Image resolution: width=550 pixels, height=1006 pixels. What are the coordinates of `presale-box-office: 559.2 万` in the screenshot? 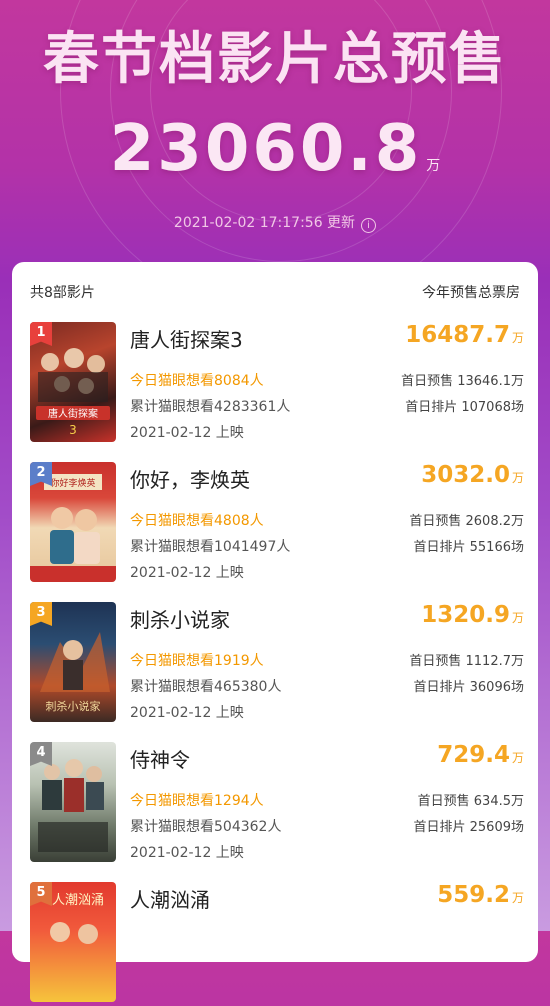 It's located at (480, 895).